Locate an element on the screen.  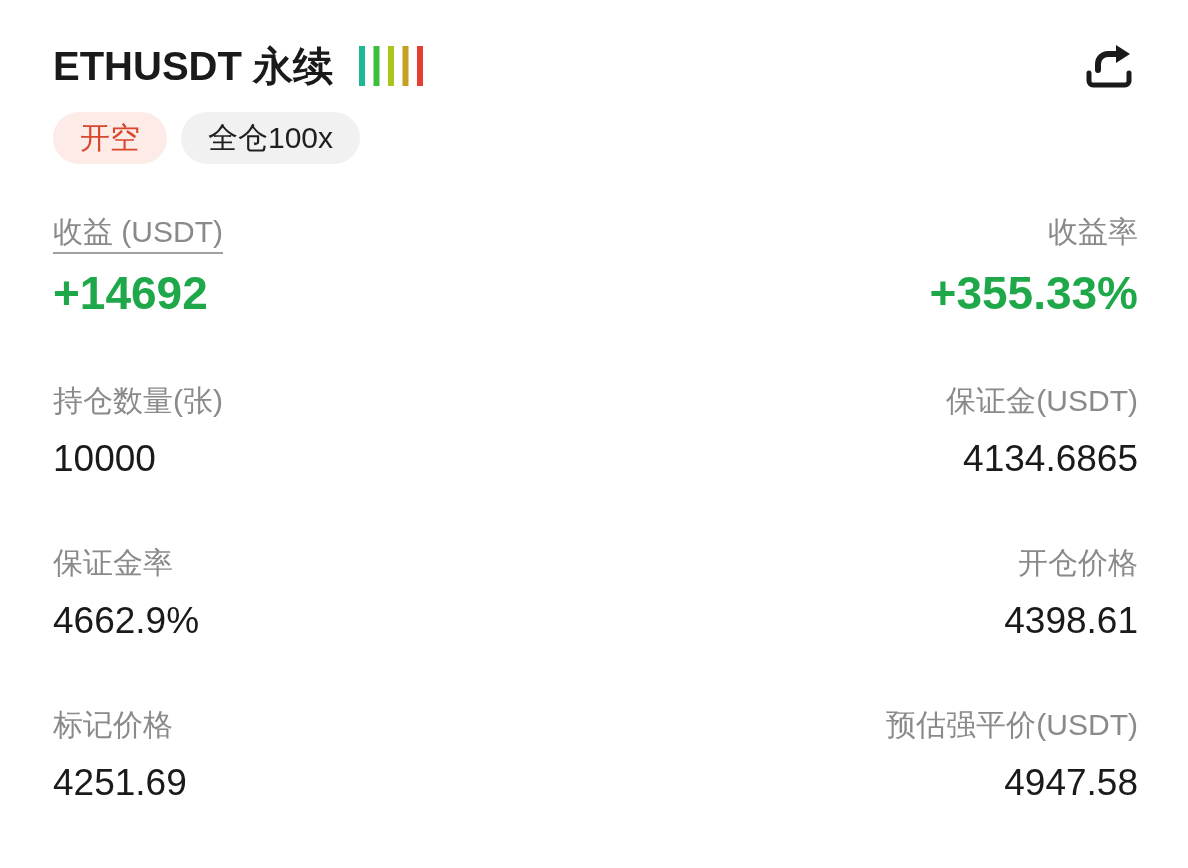
field-label: 标记价格 is located at coordinates (113, 725).